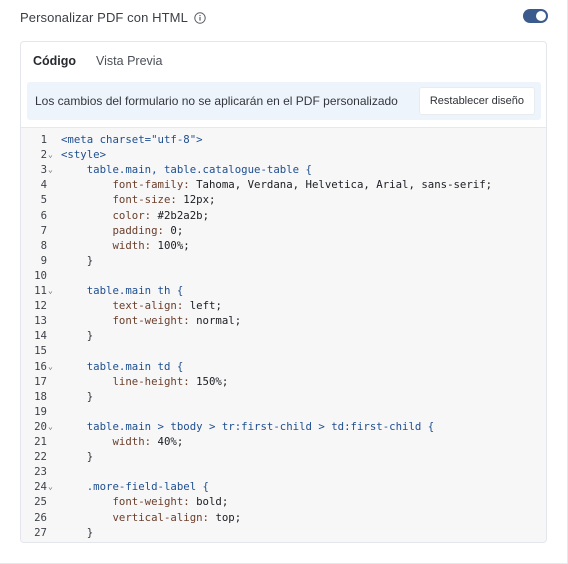 The image size is (568, 564). I want to click on html-pdf-toggle, so click(535, 16).